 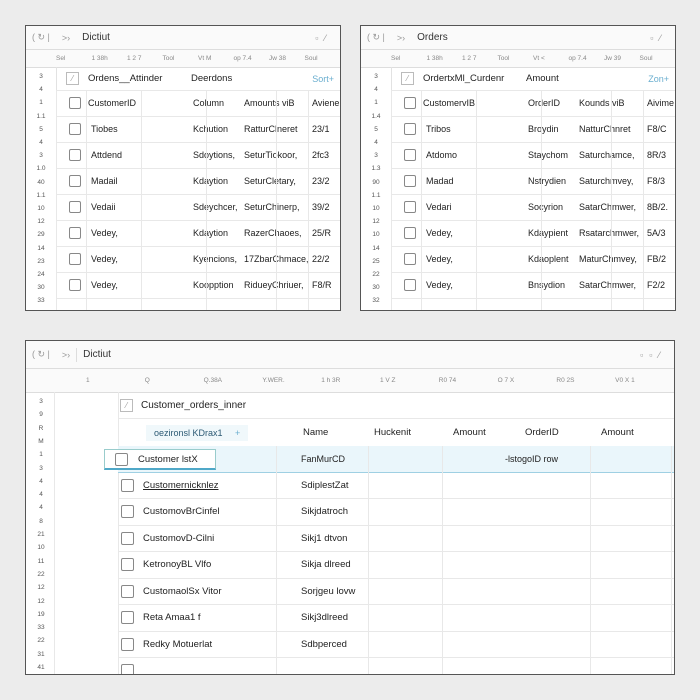 I want to click on table-row: Vedey, Bnsydion SatarChmwer, F2/2, so click(x=533, y=285).